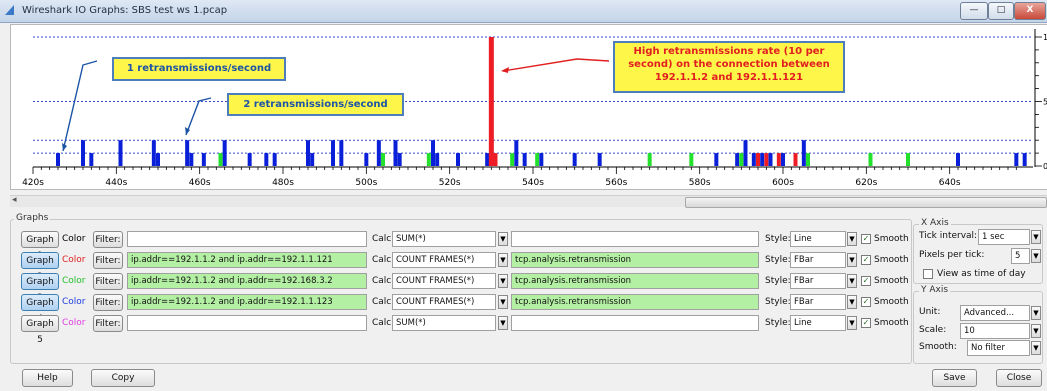 The image size is (1047, 391). I want to click on x-tick-label: 420s, so click(33, 183).